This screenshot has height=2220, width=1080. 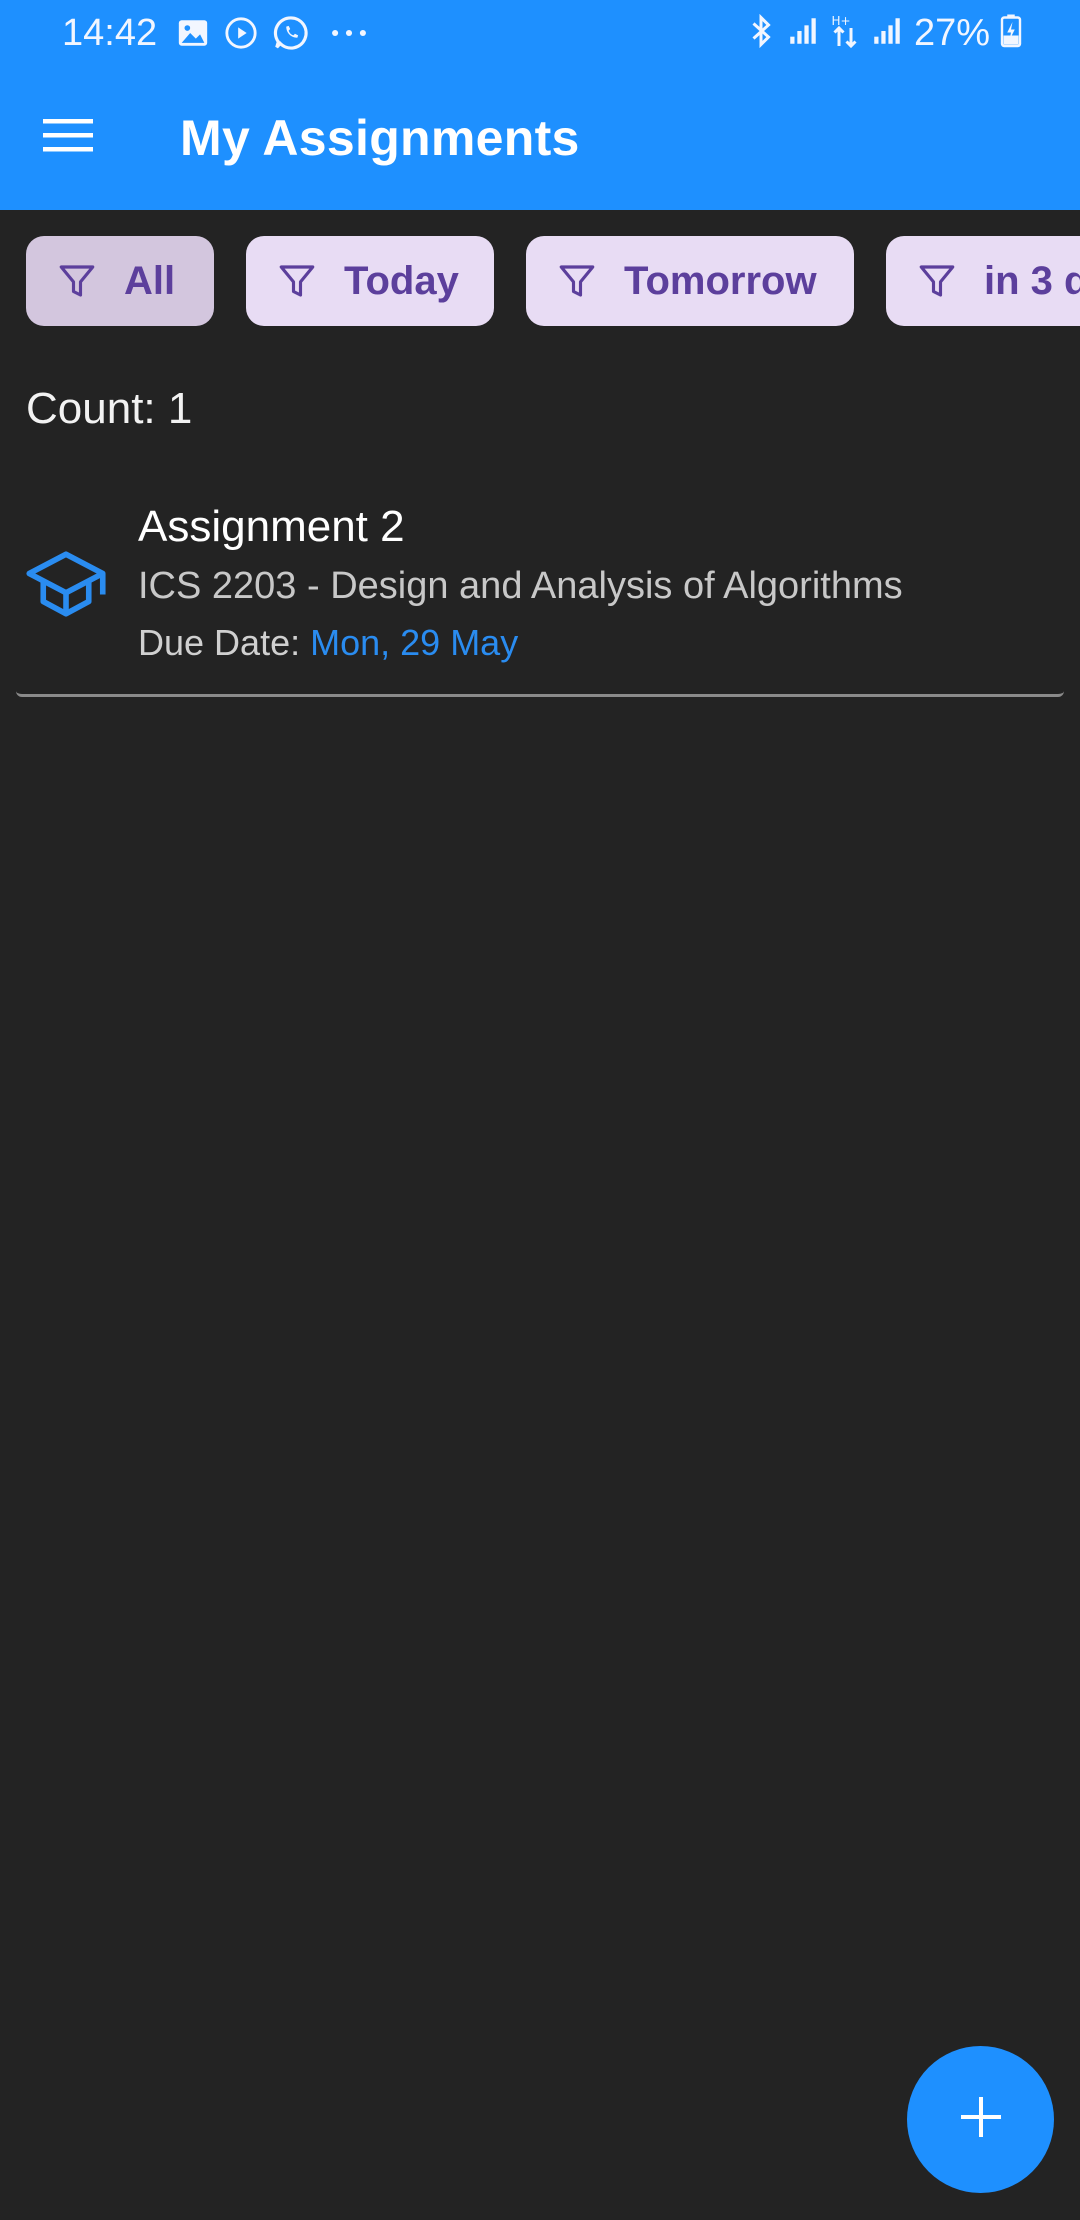 I want to click on plus-icon, so click(x=981, y=2119).